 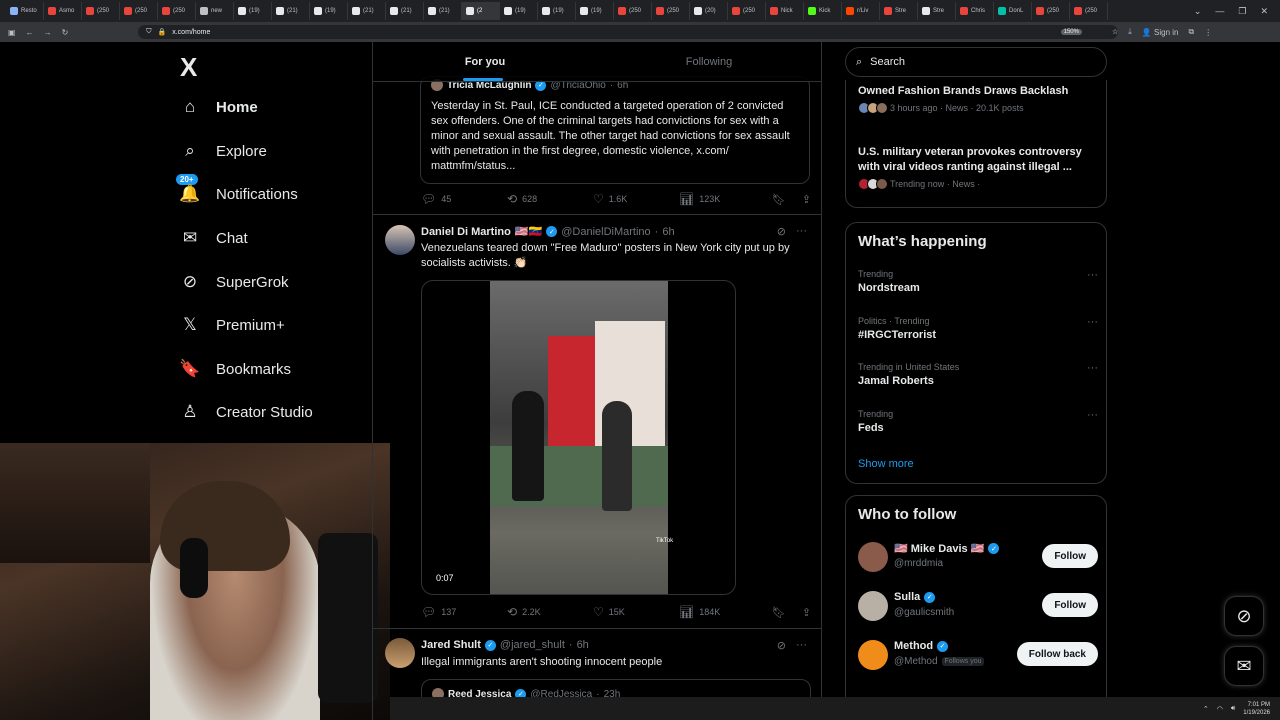 What do you see at coordinates (1071, 32) in the screenshot?
I see `zoom-badge: 150%` at bounding box center [1071, 32].